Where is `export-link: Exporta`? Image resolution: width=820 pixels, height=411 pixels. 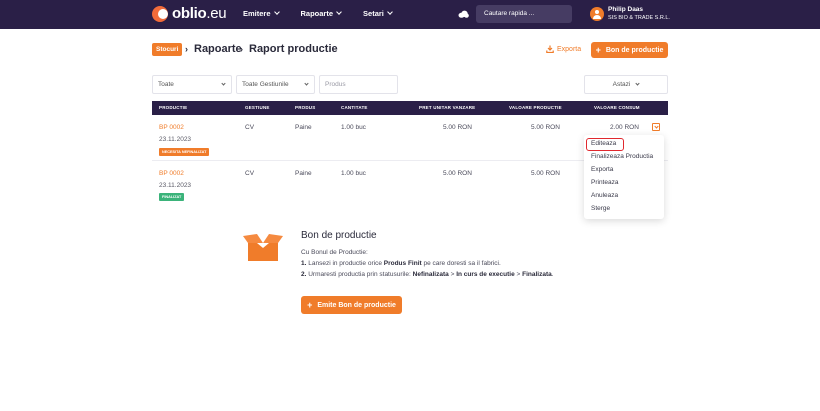 export-link: Exporta is located at coordinates (563, 49).